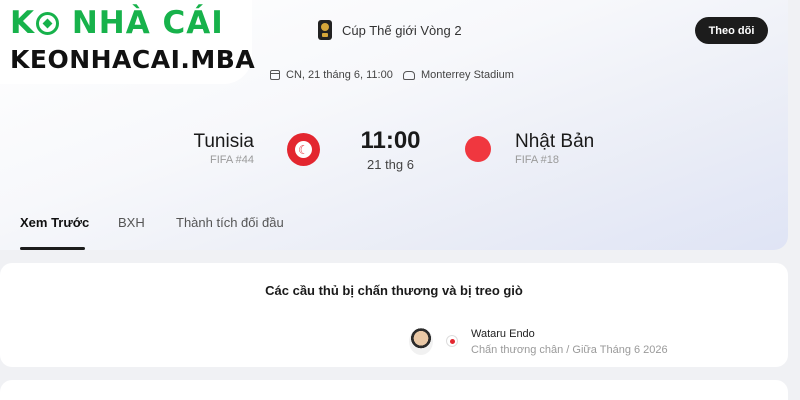  I want to click on competition: Cúp Thế giới Vòng 2, so click(390, 30).